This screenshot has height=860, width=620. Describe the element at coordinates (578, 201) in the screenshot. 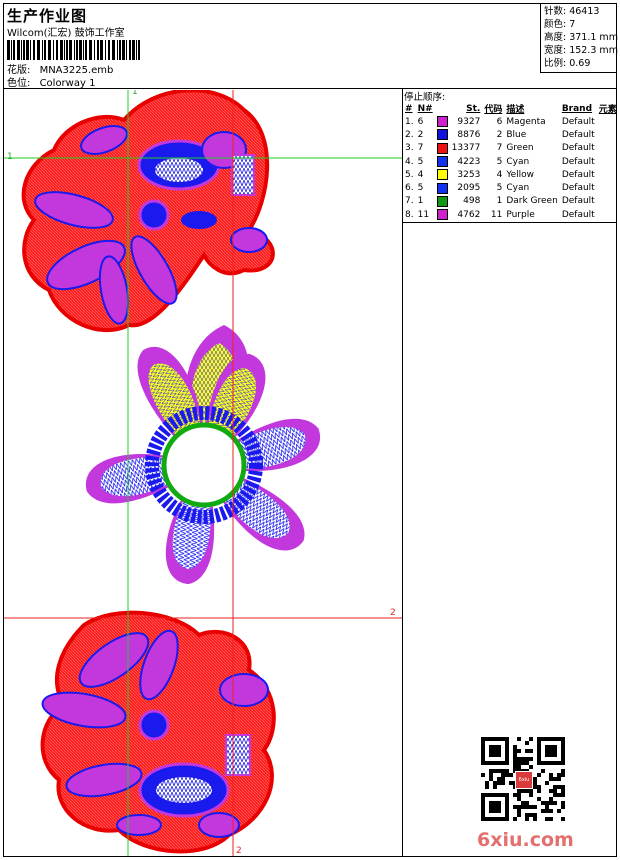

I see `brand-cell: Default` at that location.